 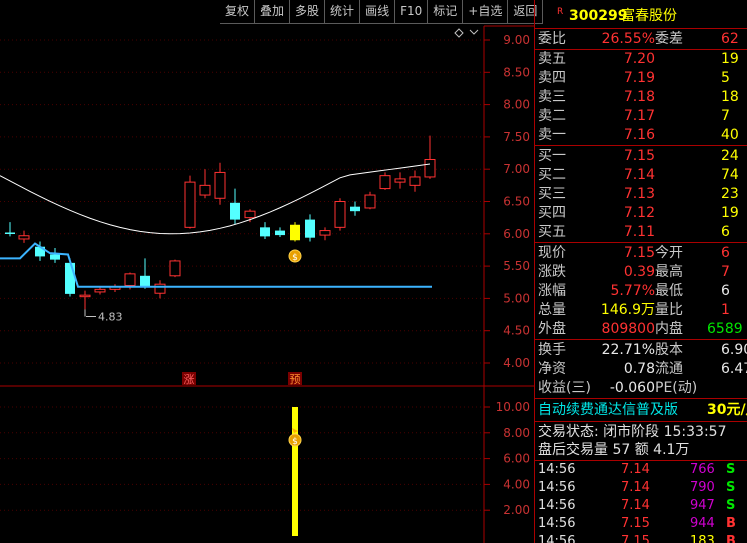 What do you see at coordinates (641, 411) in the screenshot?
I see `promo-banner: 自动续费通达信普及版 30元/月` at bounding box center [641, 411].